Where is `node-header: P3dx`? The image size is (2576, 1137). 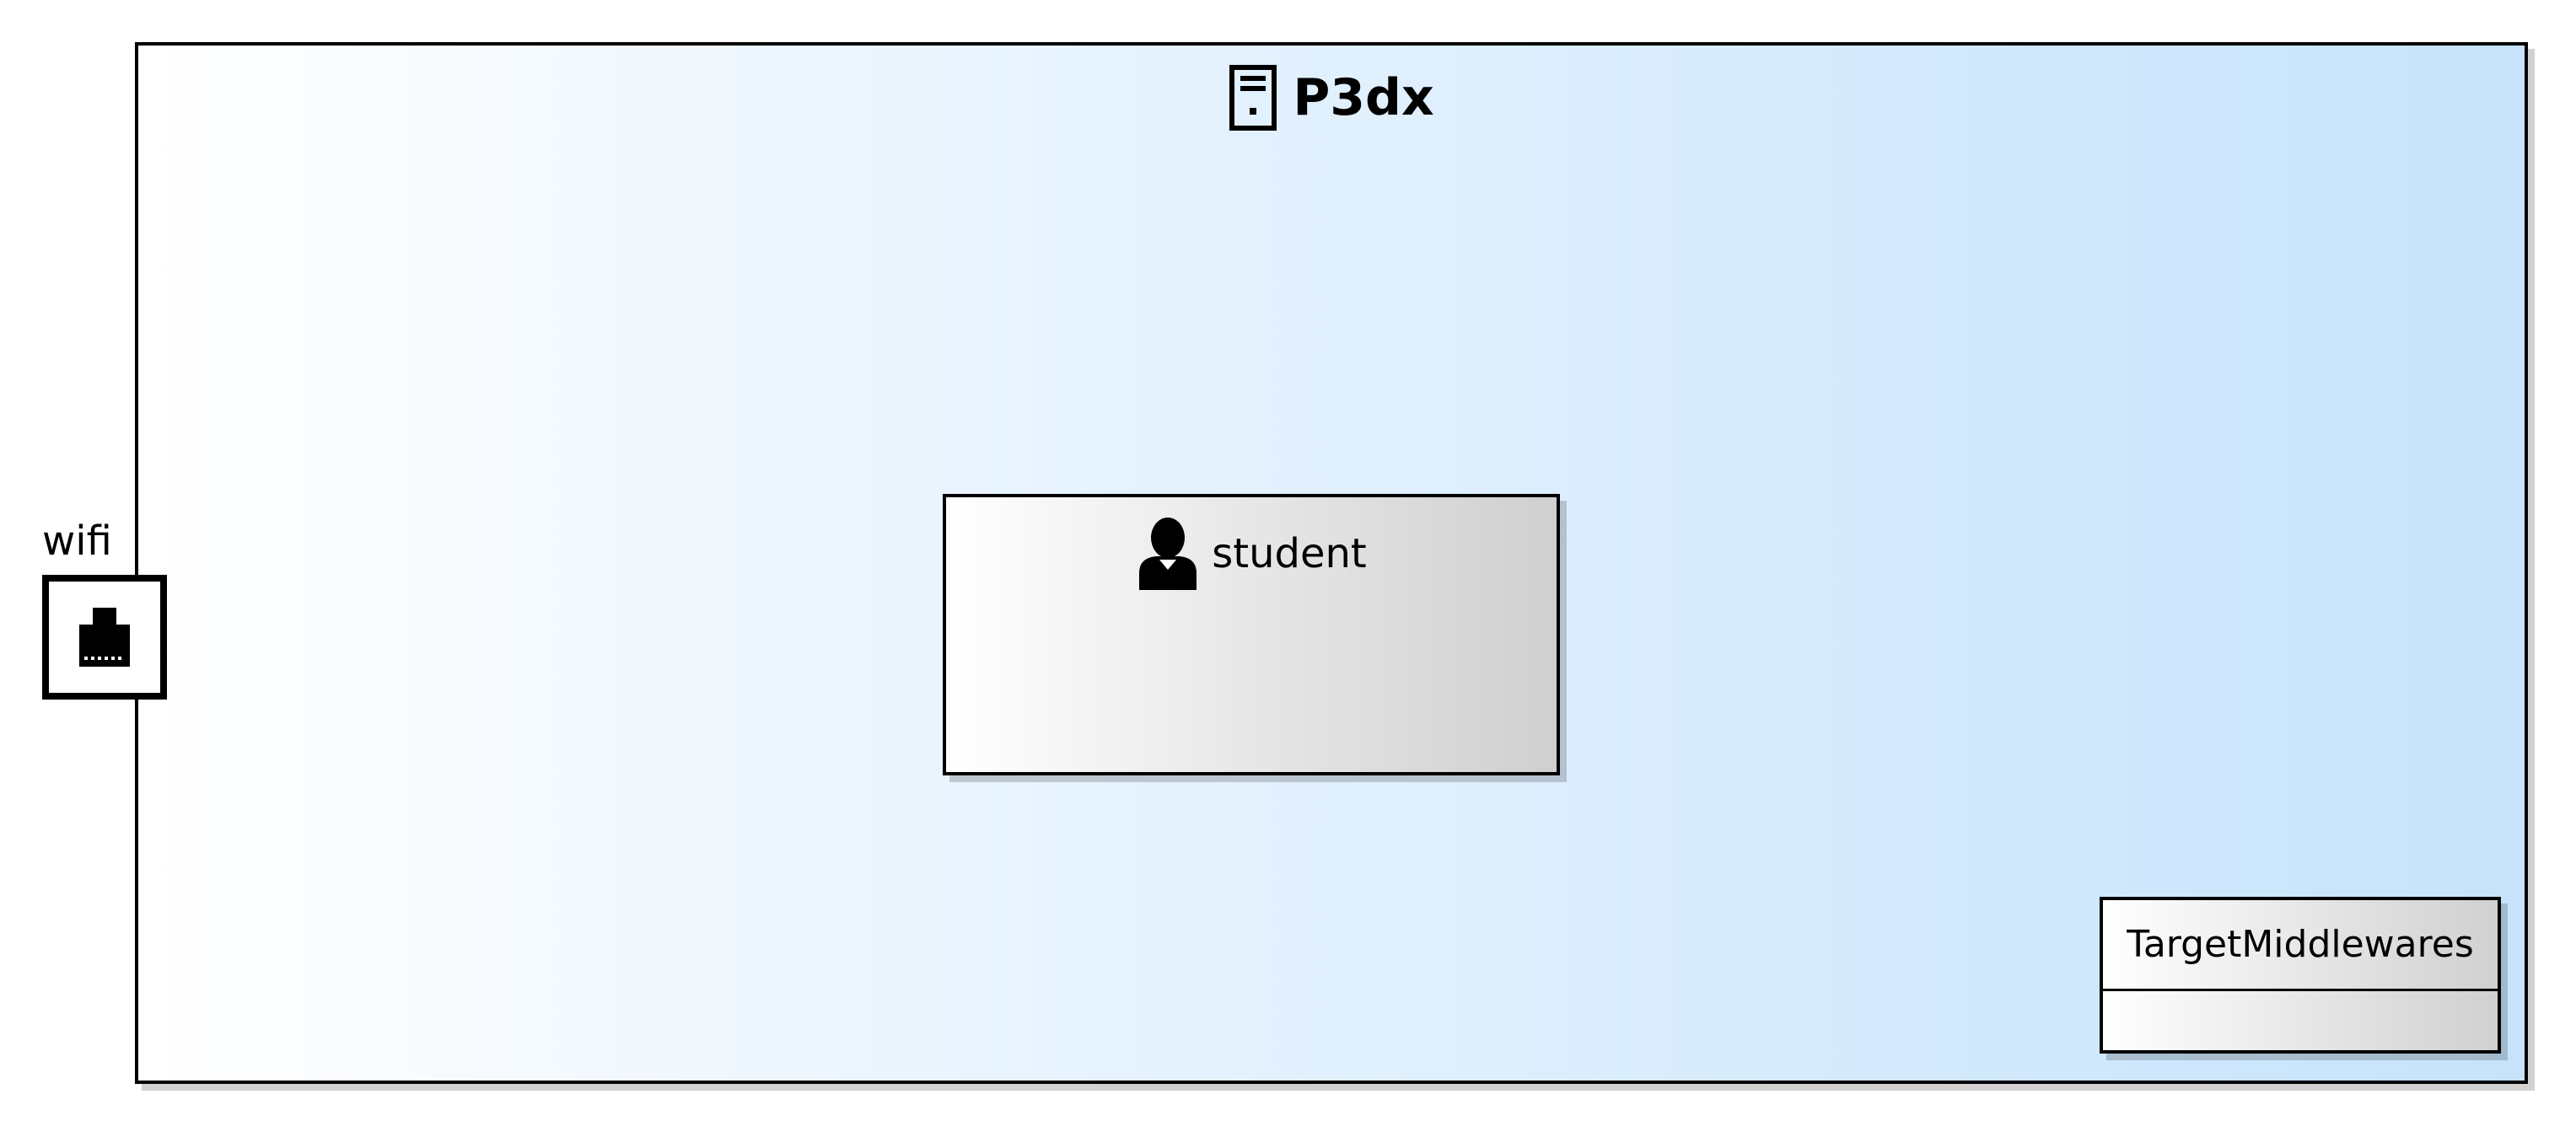
node-header: P3dx is located at coordinates (1332, 97).